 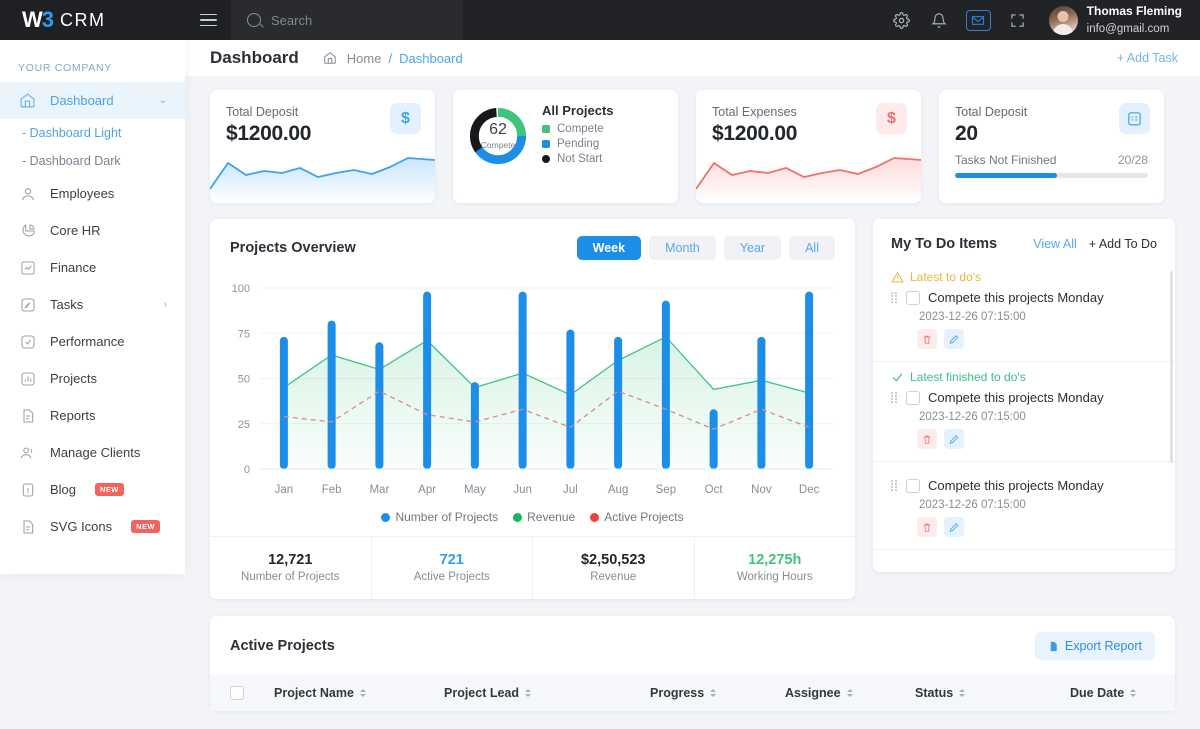 What do you see at coordinates (498, 136) in the screenshot?
I see `donut-chart: 62 Compete` at bounding box center [498, 136].